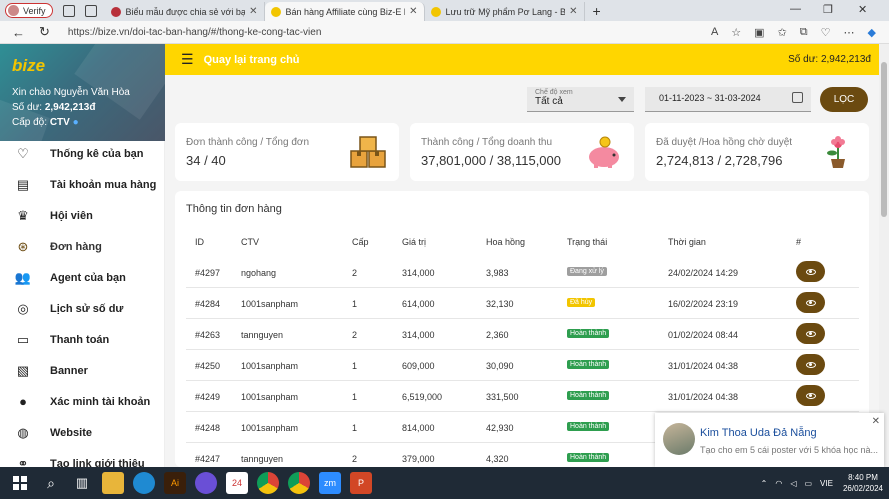 This screenshot has width=889, height=499. Describe the element at coordinates (764, 483) in the screenshot. I see `chevron-up-icon: ⌃` at that location.